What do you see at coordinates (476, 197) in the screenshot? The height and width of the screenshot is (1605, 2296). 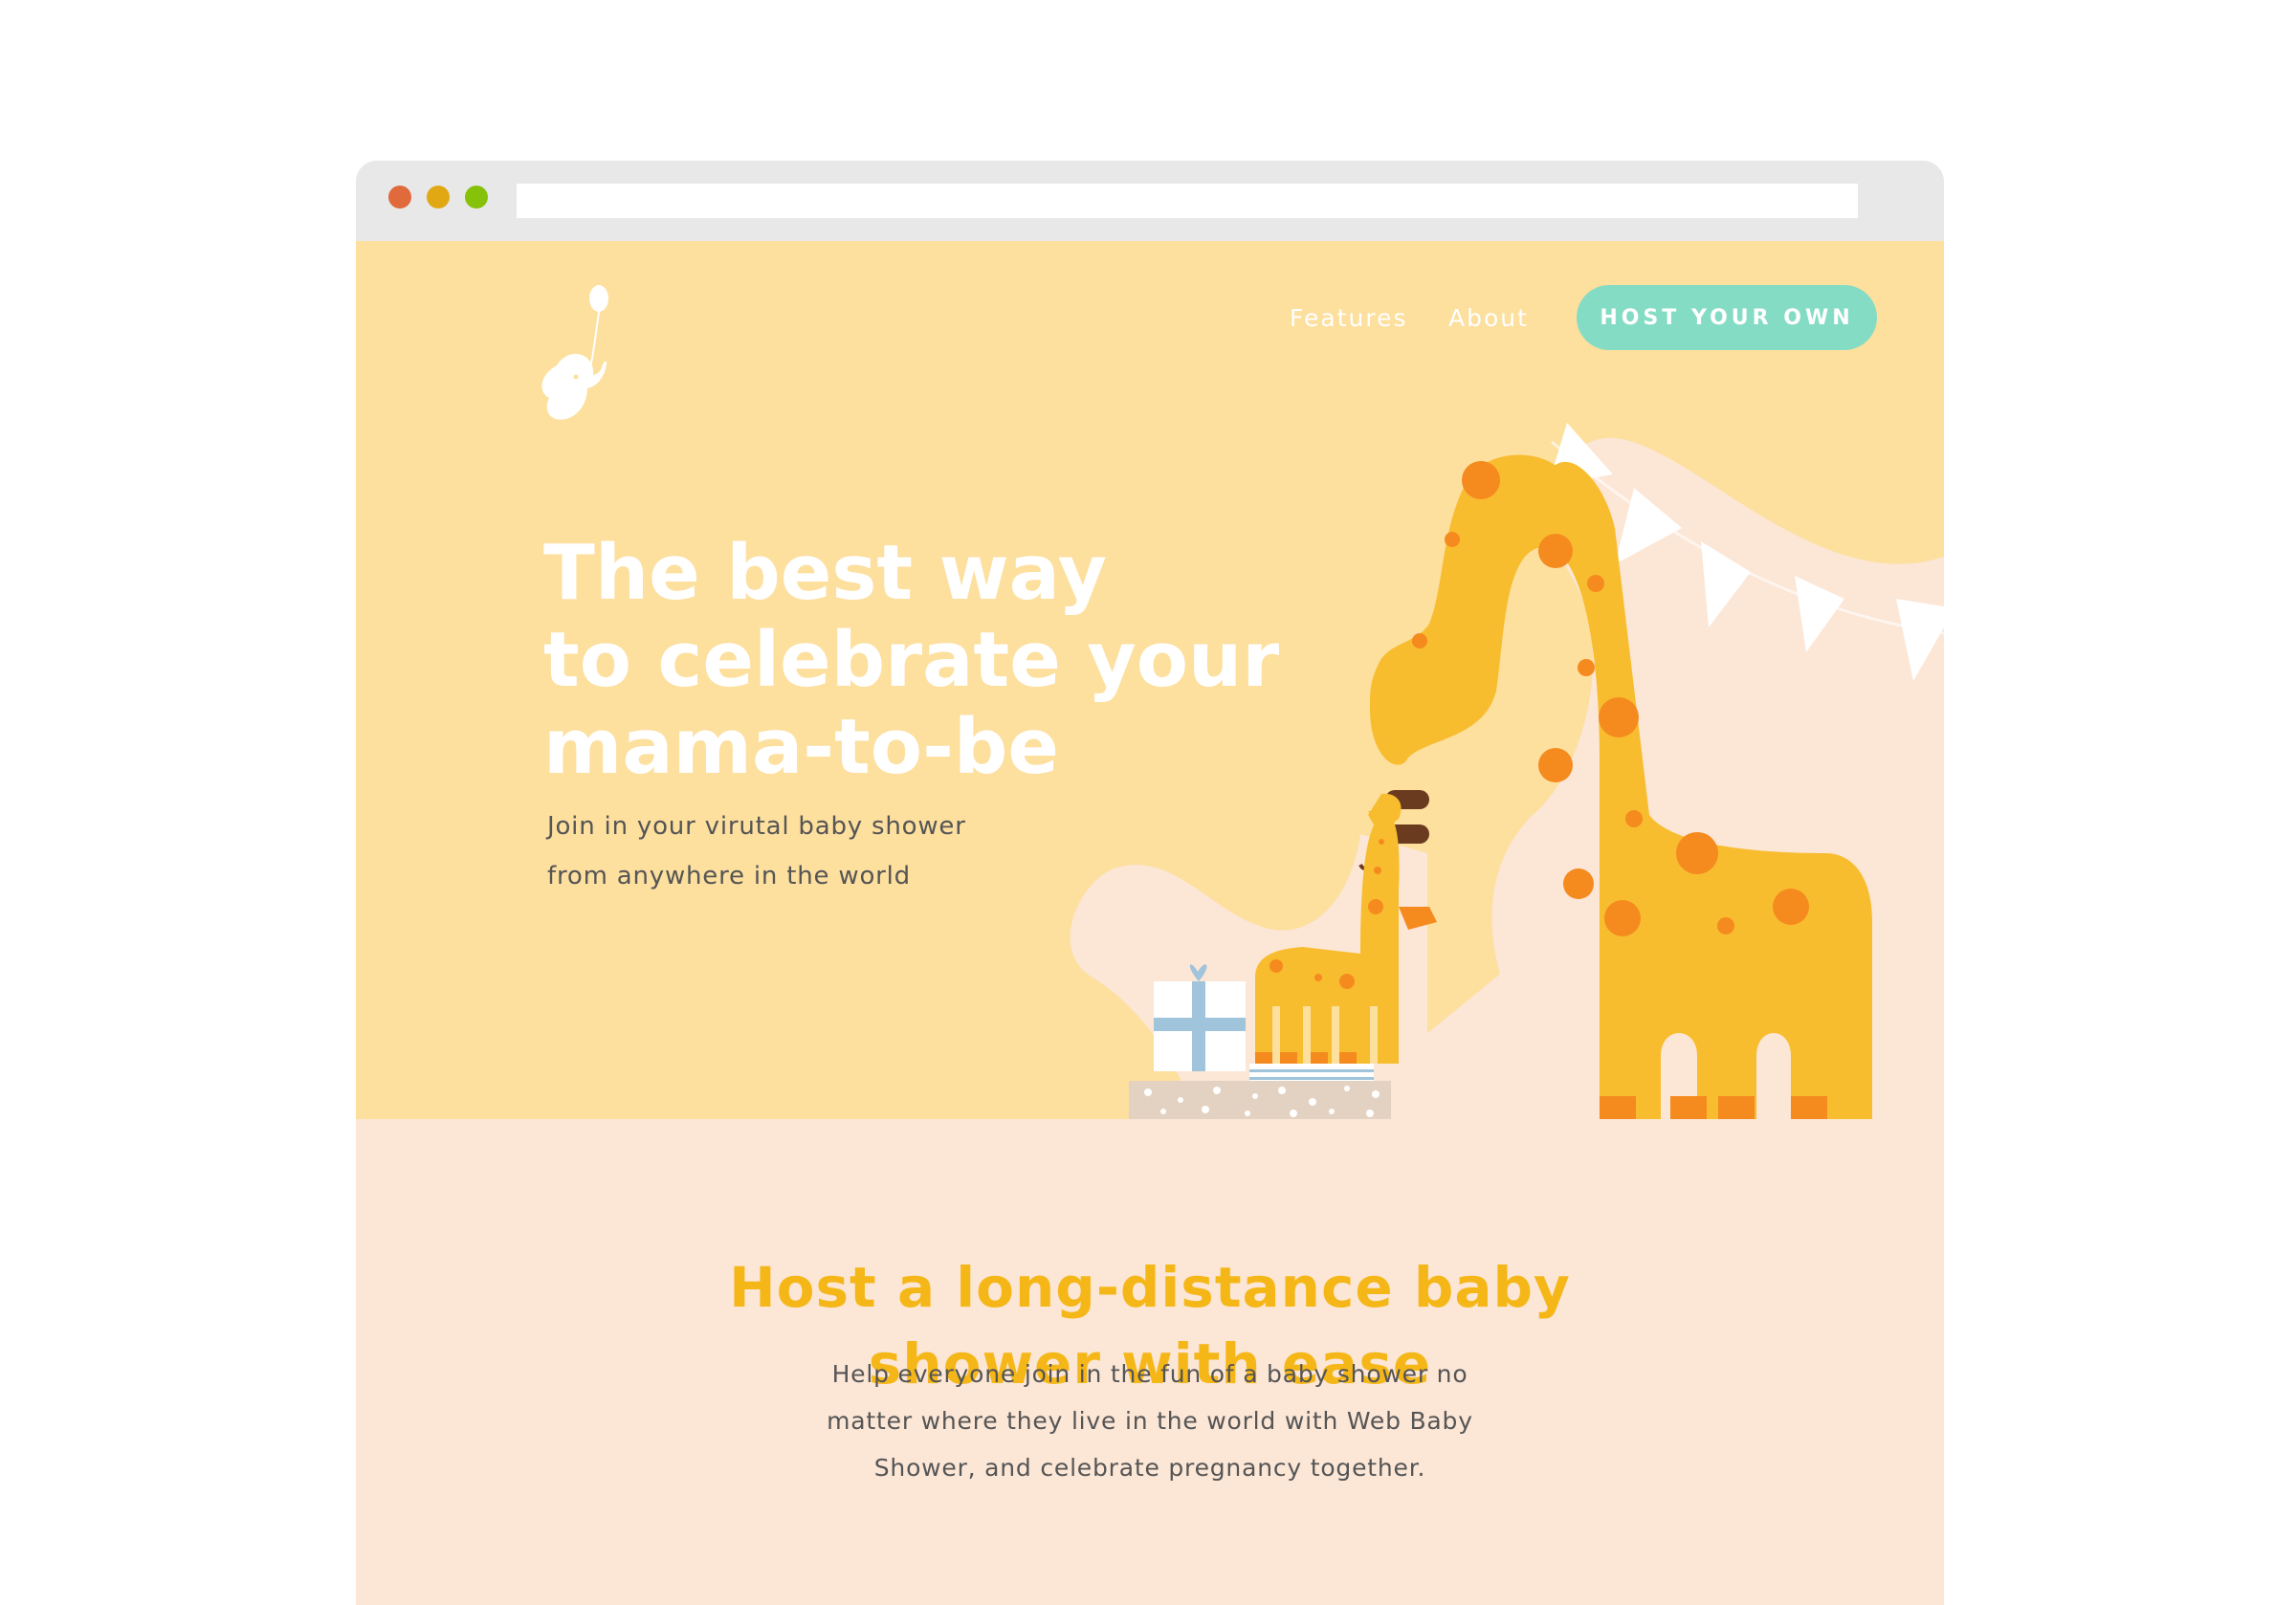 I see `maximize-window-button` at bounding box center [476, 197].